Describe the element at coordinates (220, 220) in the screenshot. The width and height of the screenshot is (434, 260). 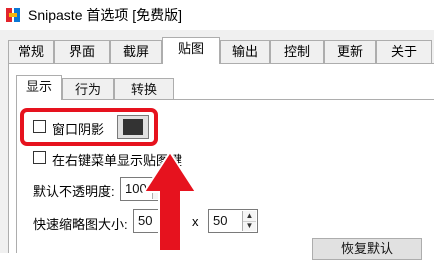
I see `thumb-height-value: 50` at that location.